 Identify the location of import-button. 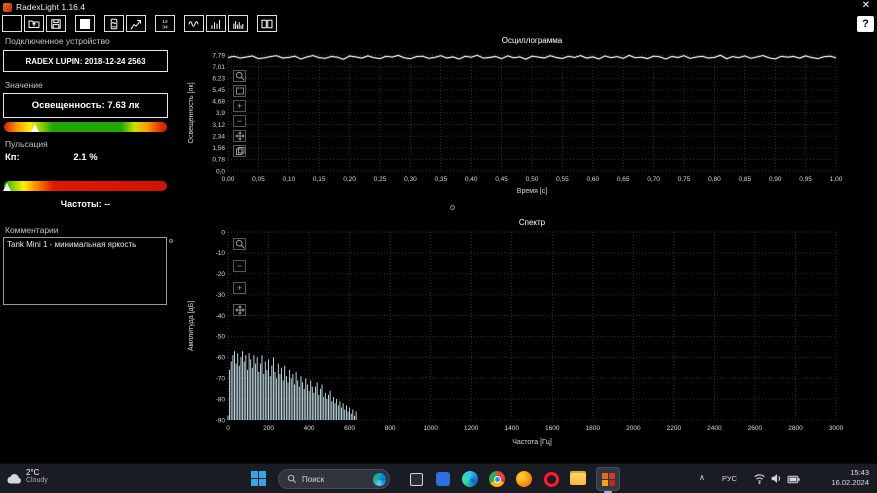
(34, 23).